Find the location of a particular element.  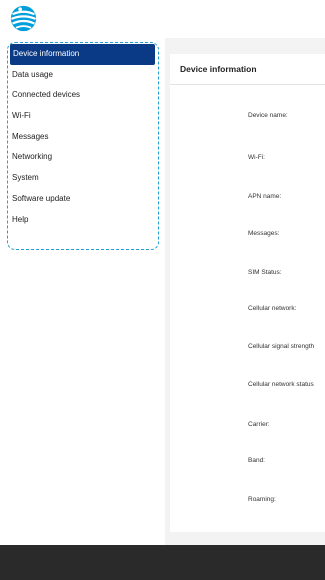

field-label-roaming: Roaming: is located at coordinates (262, 499).